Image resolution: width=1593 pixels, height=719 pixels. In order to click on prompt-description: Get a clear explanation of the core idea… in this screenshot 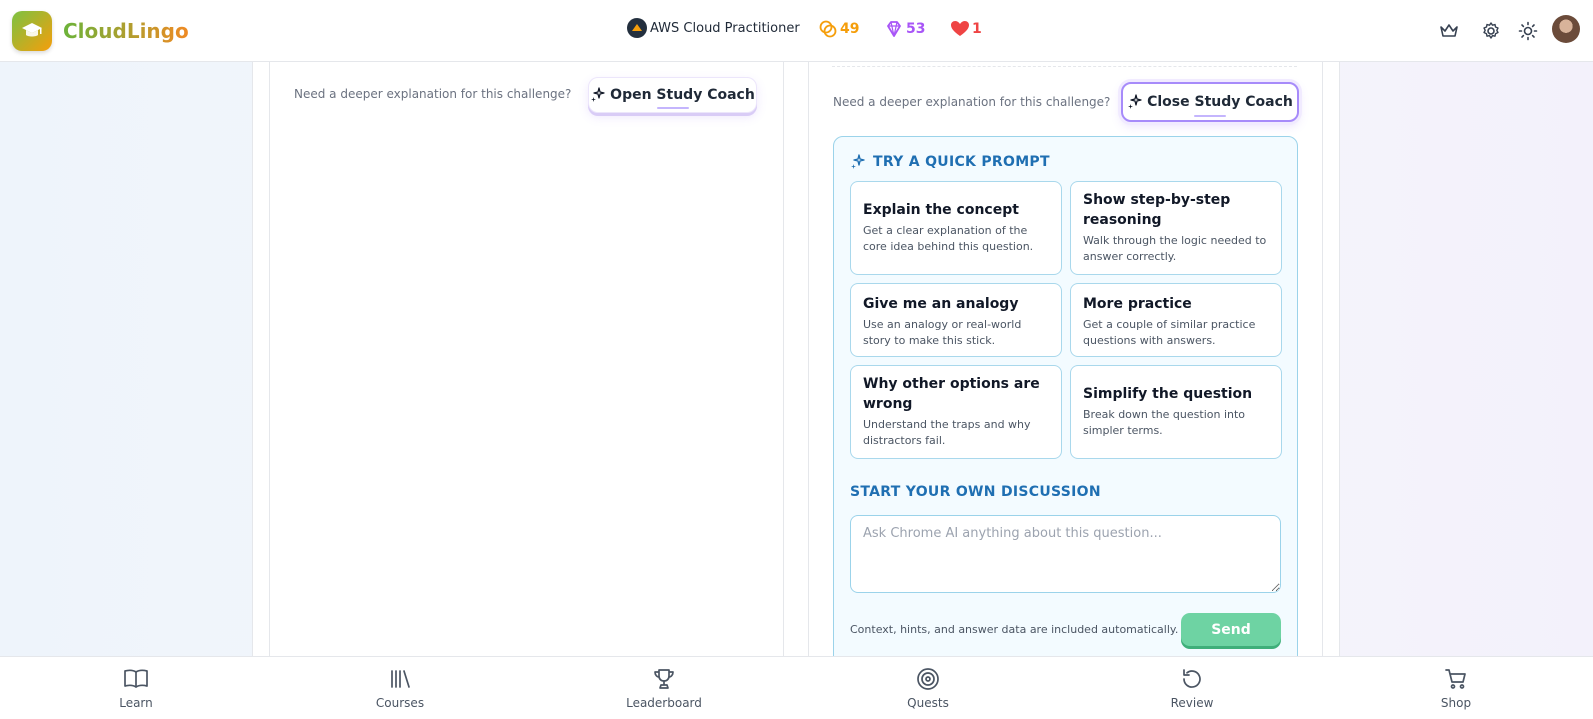, I will do `click(948, 238)`.